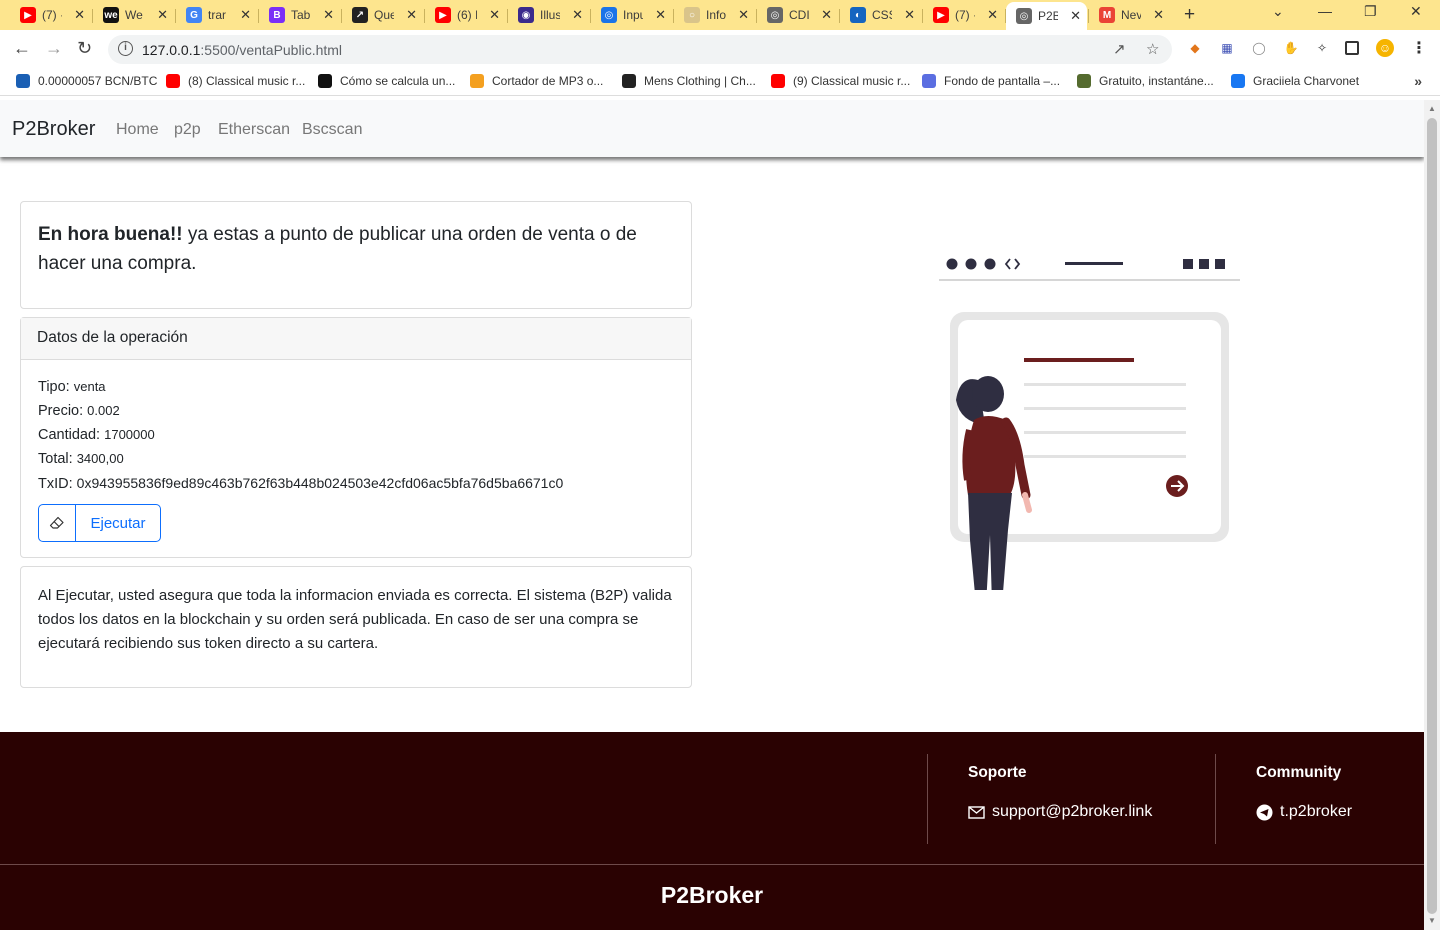 The height and width of the screenshot is (930, 1440). I want to click on precio-value: 0.002, so click(103, 410).